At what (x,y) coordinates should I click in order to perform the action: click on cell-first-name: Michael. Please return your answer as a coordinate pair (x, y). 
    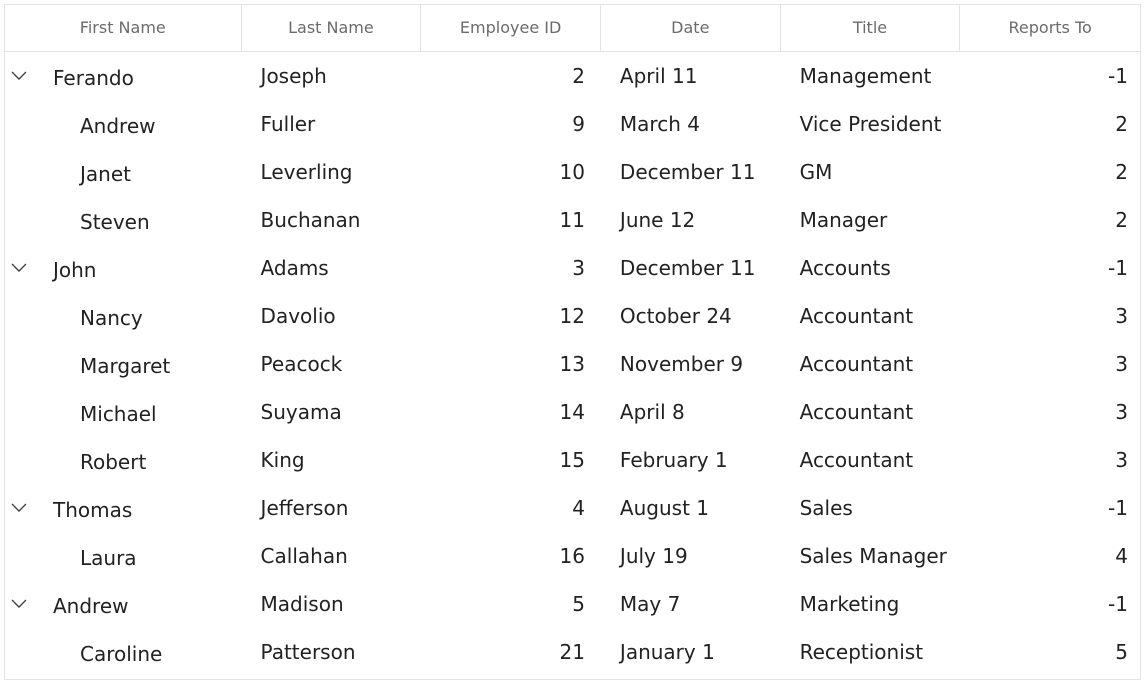
    Looking at the image, I should click on (123, 412).